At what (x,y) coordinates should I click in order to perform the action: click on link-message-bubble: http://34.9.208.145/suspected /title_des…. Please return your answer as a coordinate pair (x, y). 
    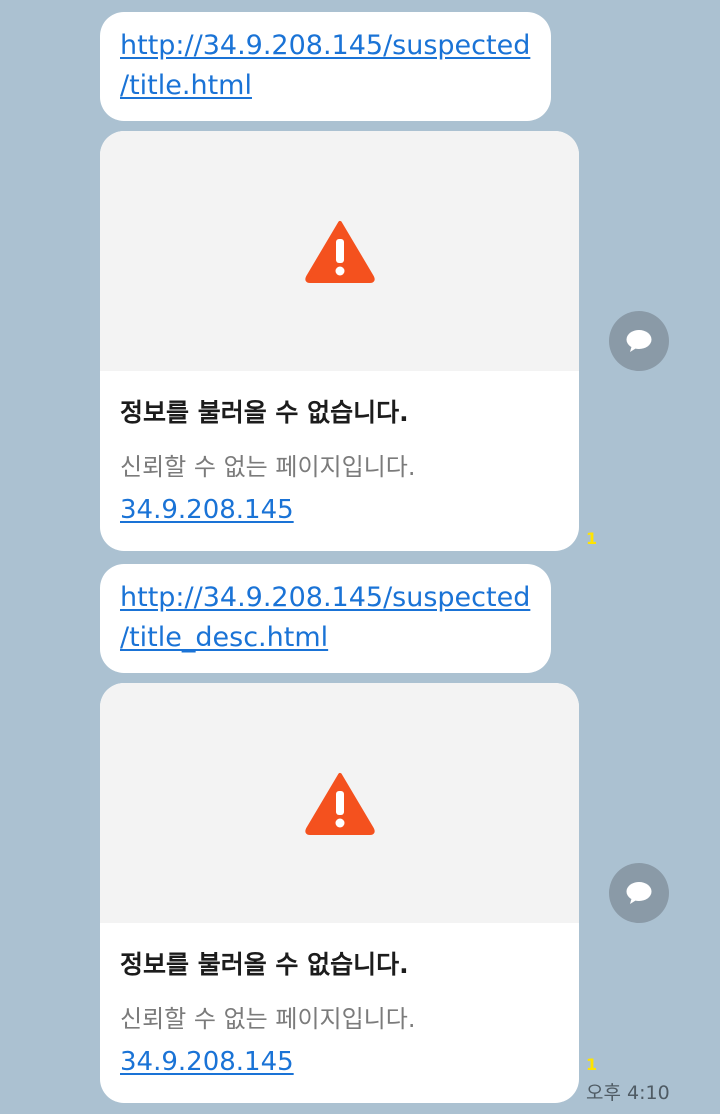
    Looking at the image, I should click on (325, 618).